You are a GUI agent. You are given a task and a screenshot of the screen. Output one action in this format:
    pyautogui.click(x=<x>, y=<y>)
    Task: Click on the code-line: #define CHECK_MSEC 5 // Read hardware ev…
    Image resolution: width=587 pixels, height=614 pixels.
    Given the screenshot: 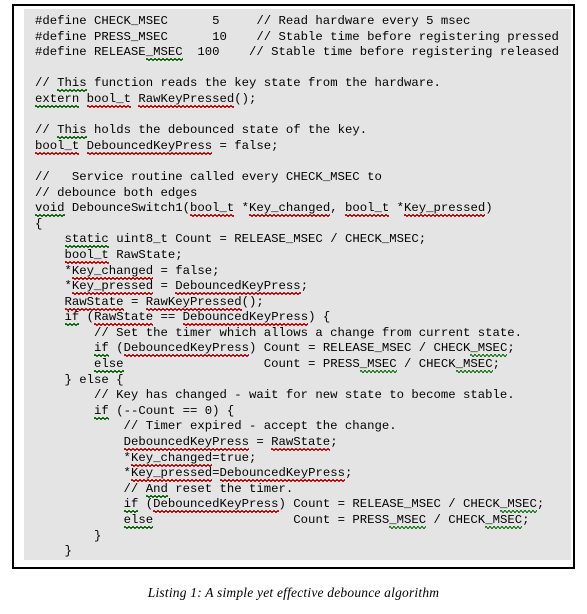 What is the action you would take?
    pyautogui.click(x=253, y=21)
    